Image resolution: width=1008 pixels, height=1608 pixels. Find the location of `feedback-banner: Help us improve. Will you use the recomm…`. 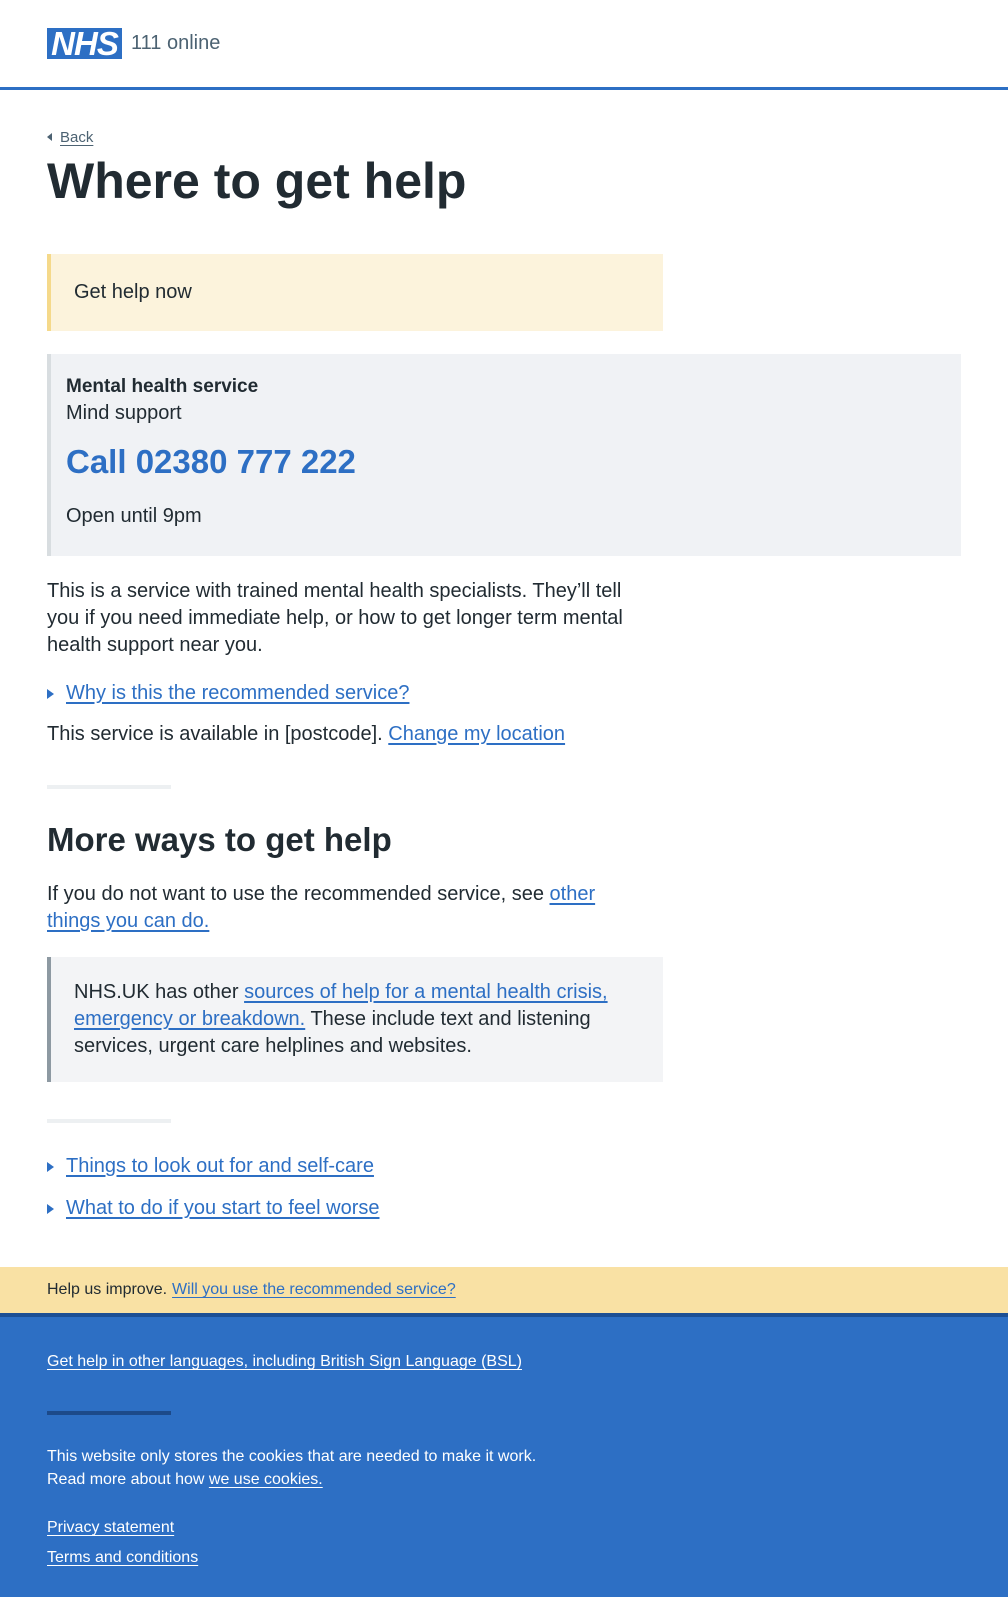

feedback-banner: Help us improve. Will you use the recomm… is located at coordinates (504, 1290).